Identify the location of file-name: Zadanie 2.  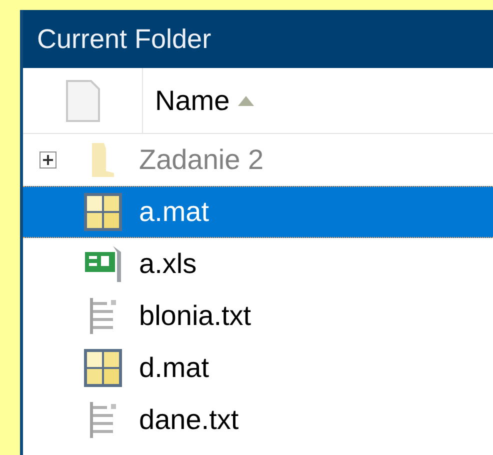
(201, 160).